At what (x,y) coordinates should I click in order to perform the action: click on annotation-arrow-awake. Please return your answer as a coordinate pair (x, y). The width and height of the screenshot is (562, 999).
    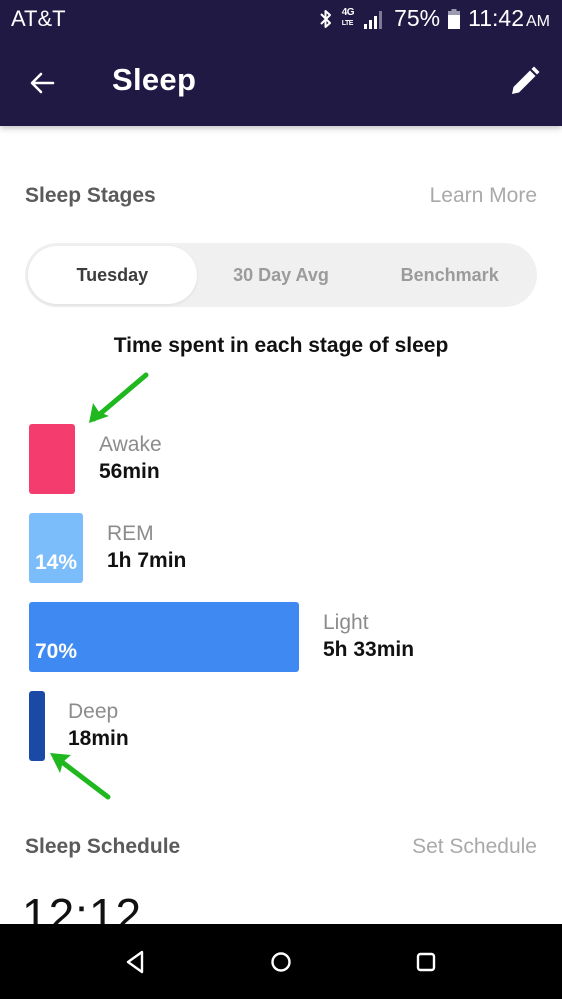
    Looking at the image, I should click on (119, 397).